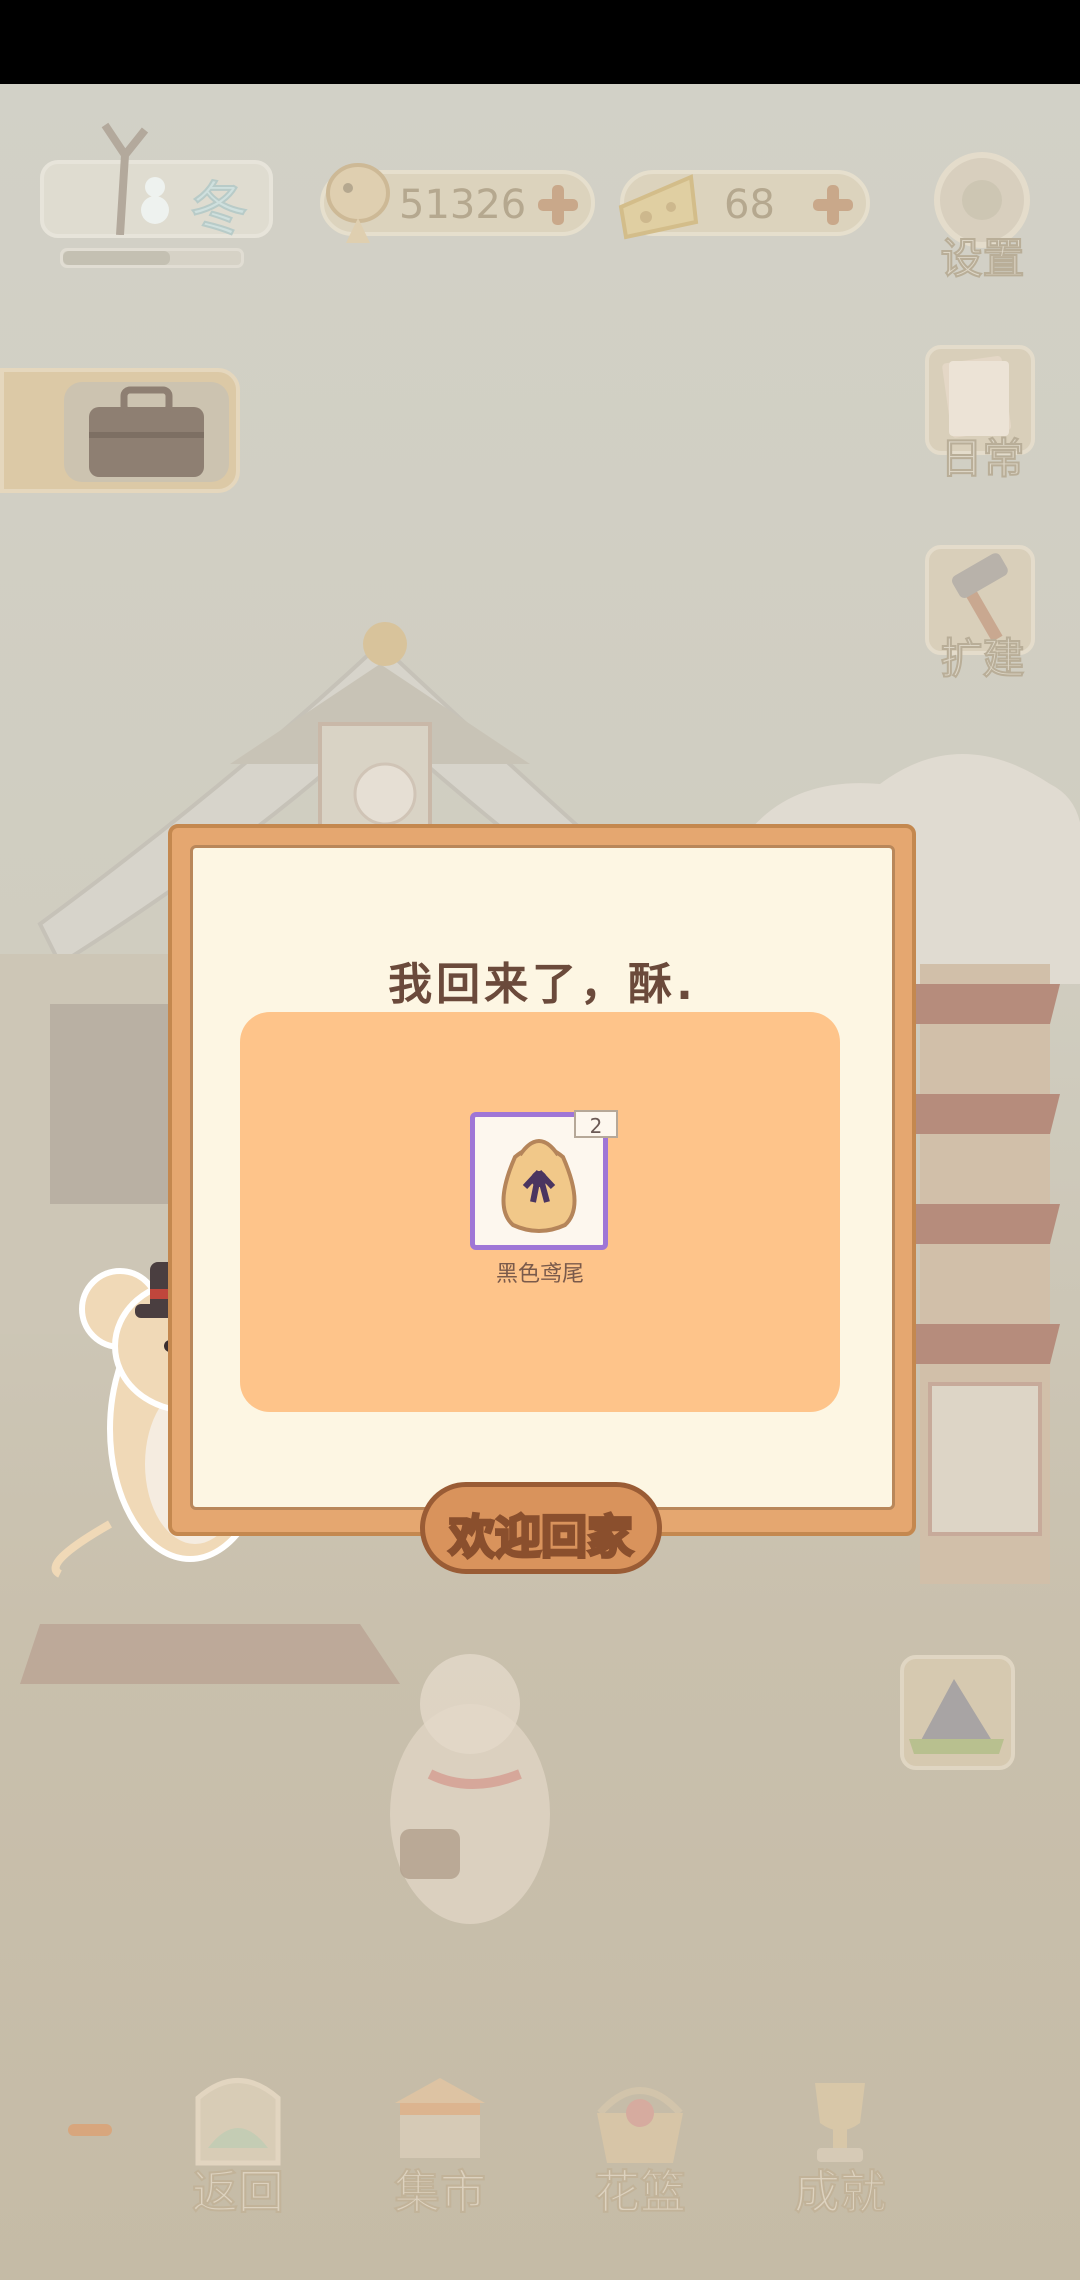 This screenshot has width=1080, height=2280. I want to click on daily-button: 日常, so click(982, 414).